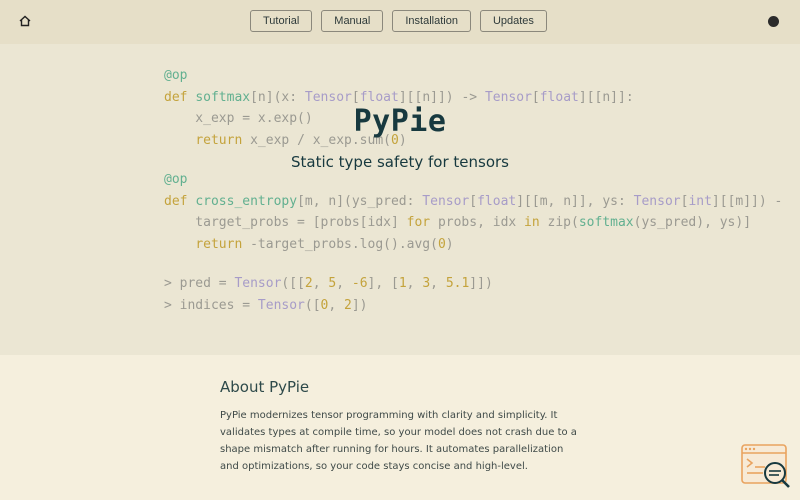 The image size is (800, 500). I want to click on code-token: 5.1, so click(457, 283).